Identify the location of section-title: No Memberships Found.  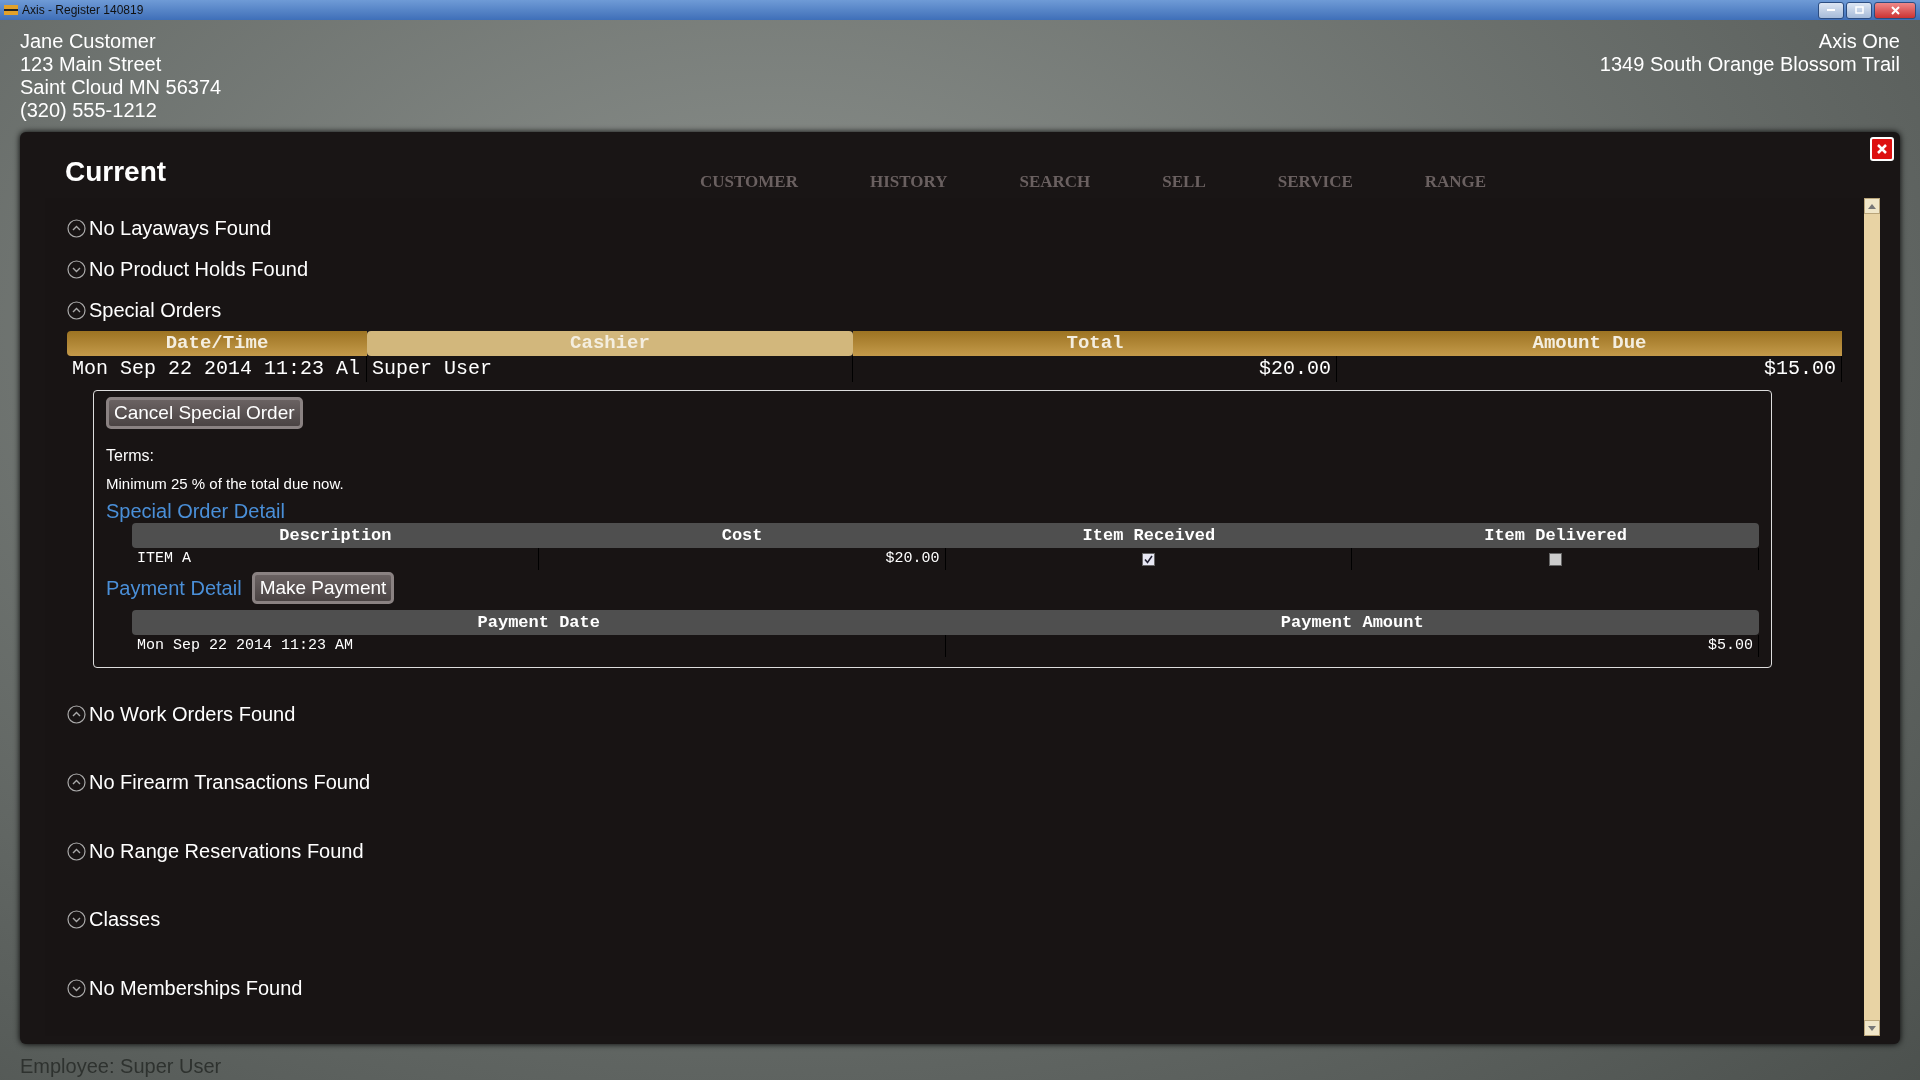
(196, 988).